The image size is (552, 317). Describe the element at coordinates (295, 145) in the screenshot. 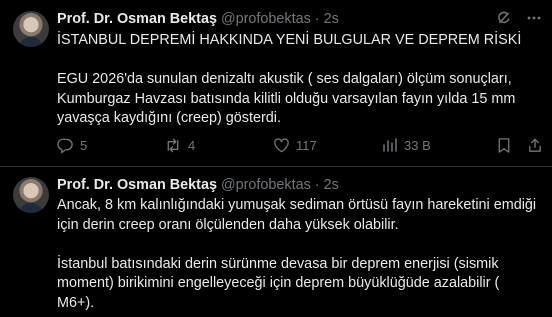

I see `like-button: 117` at that location.